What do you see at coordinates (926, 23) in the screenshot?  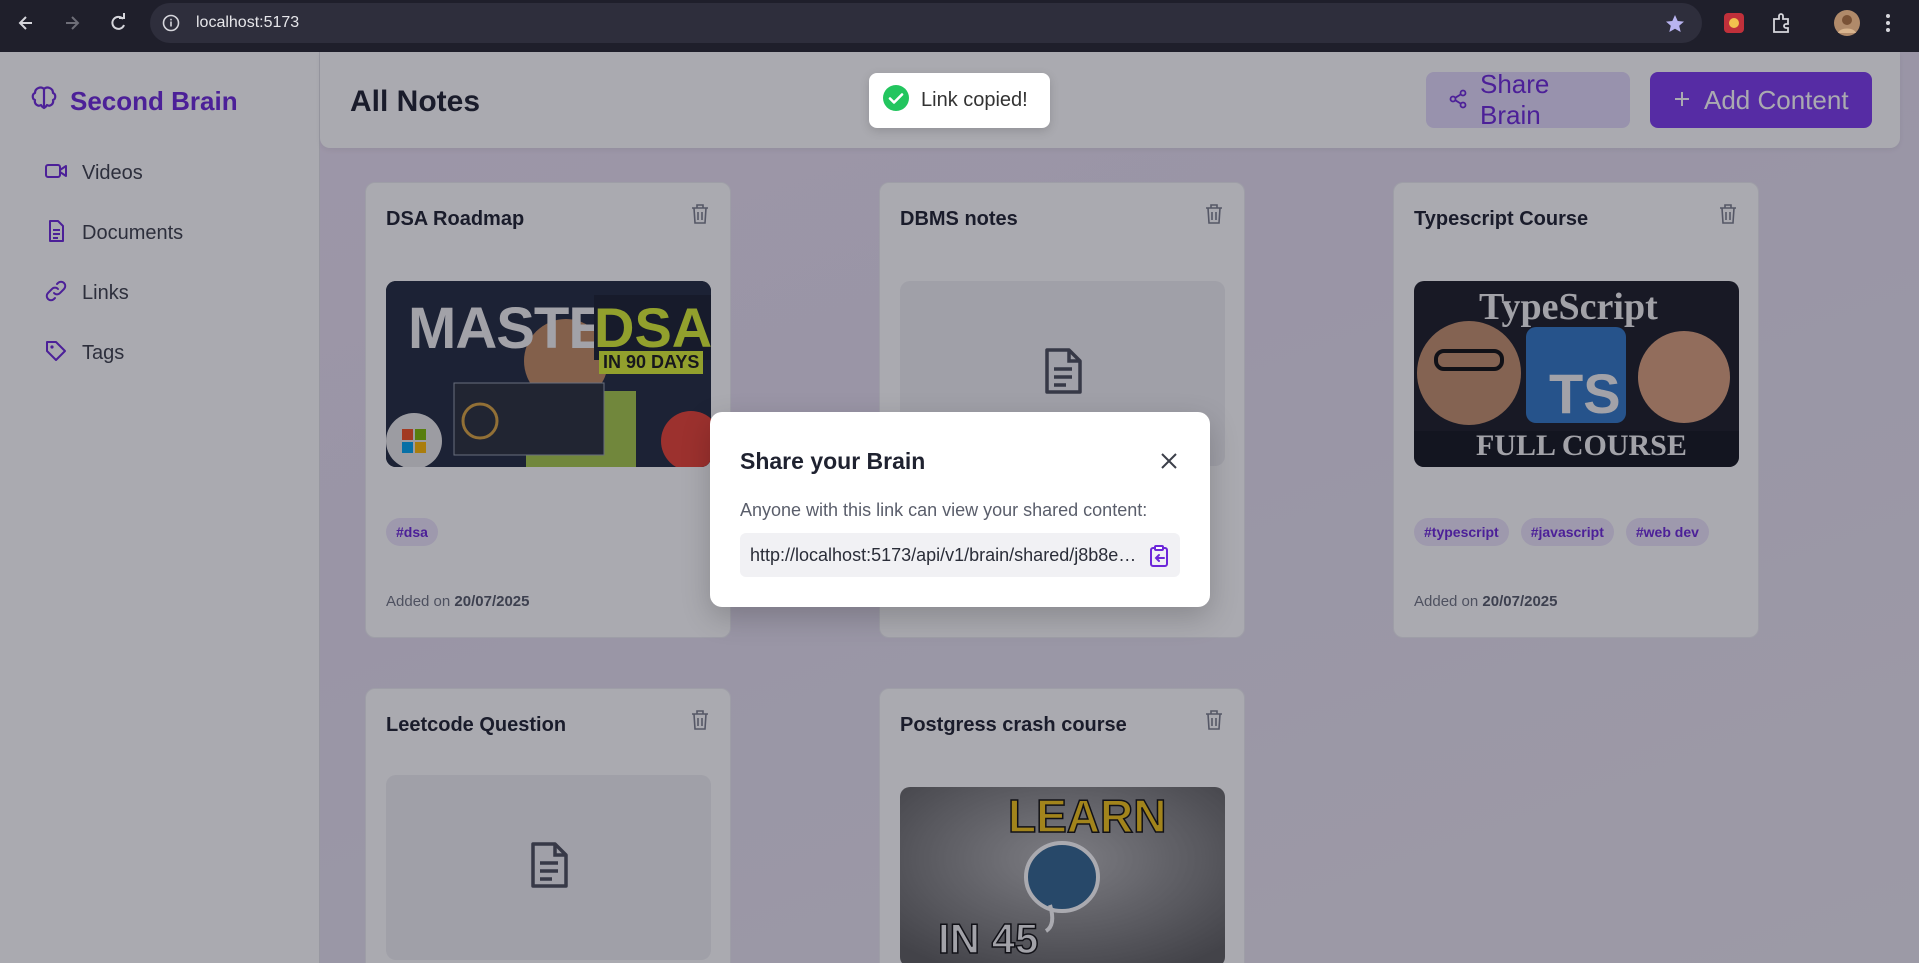 I see `address-bar: localhost:5173` at bounding box center [926, 23].